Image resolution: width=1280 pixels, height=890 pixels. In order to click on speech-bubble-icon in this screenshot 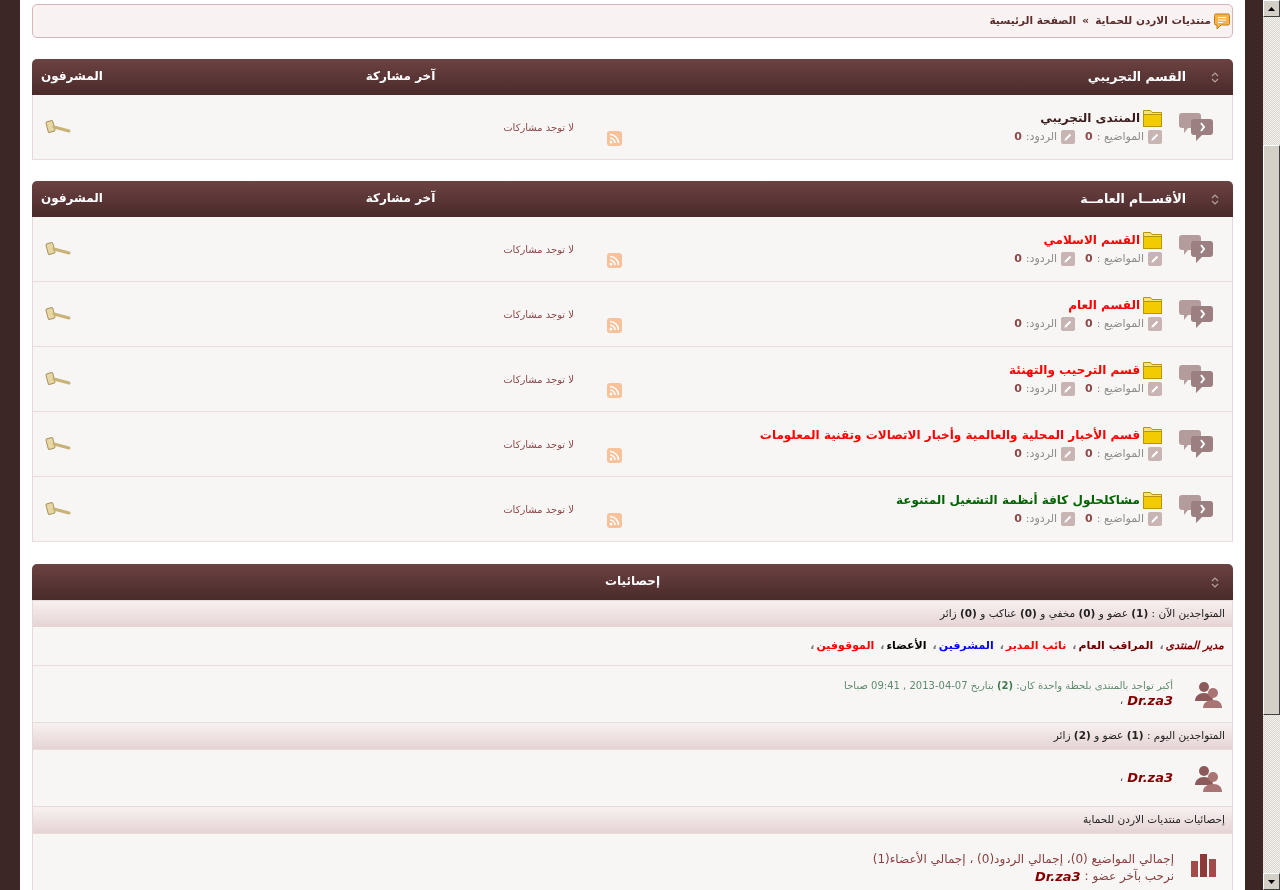, I will do `click(1222, 21)`.